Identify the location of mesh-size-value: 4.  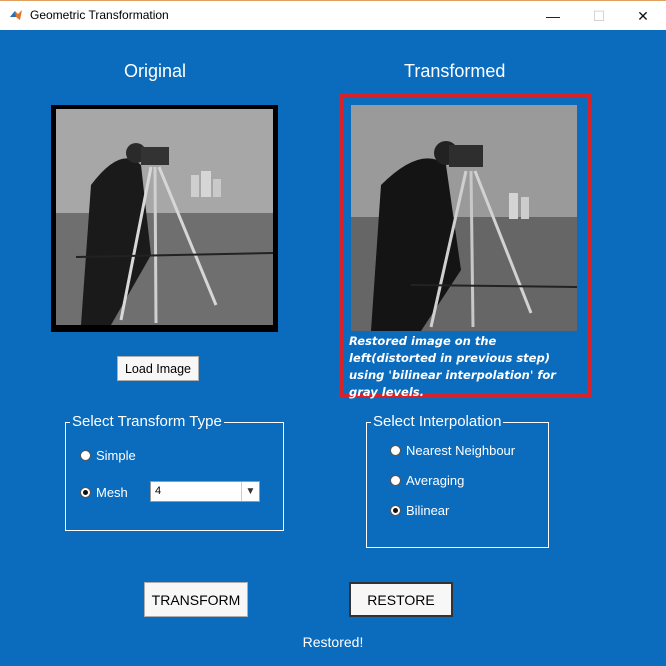
(158, 491).